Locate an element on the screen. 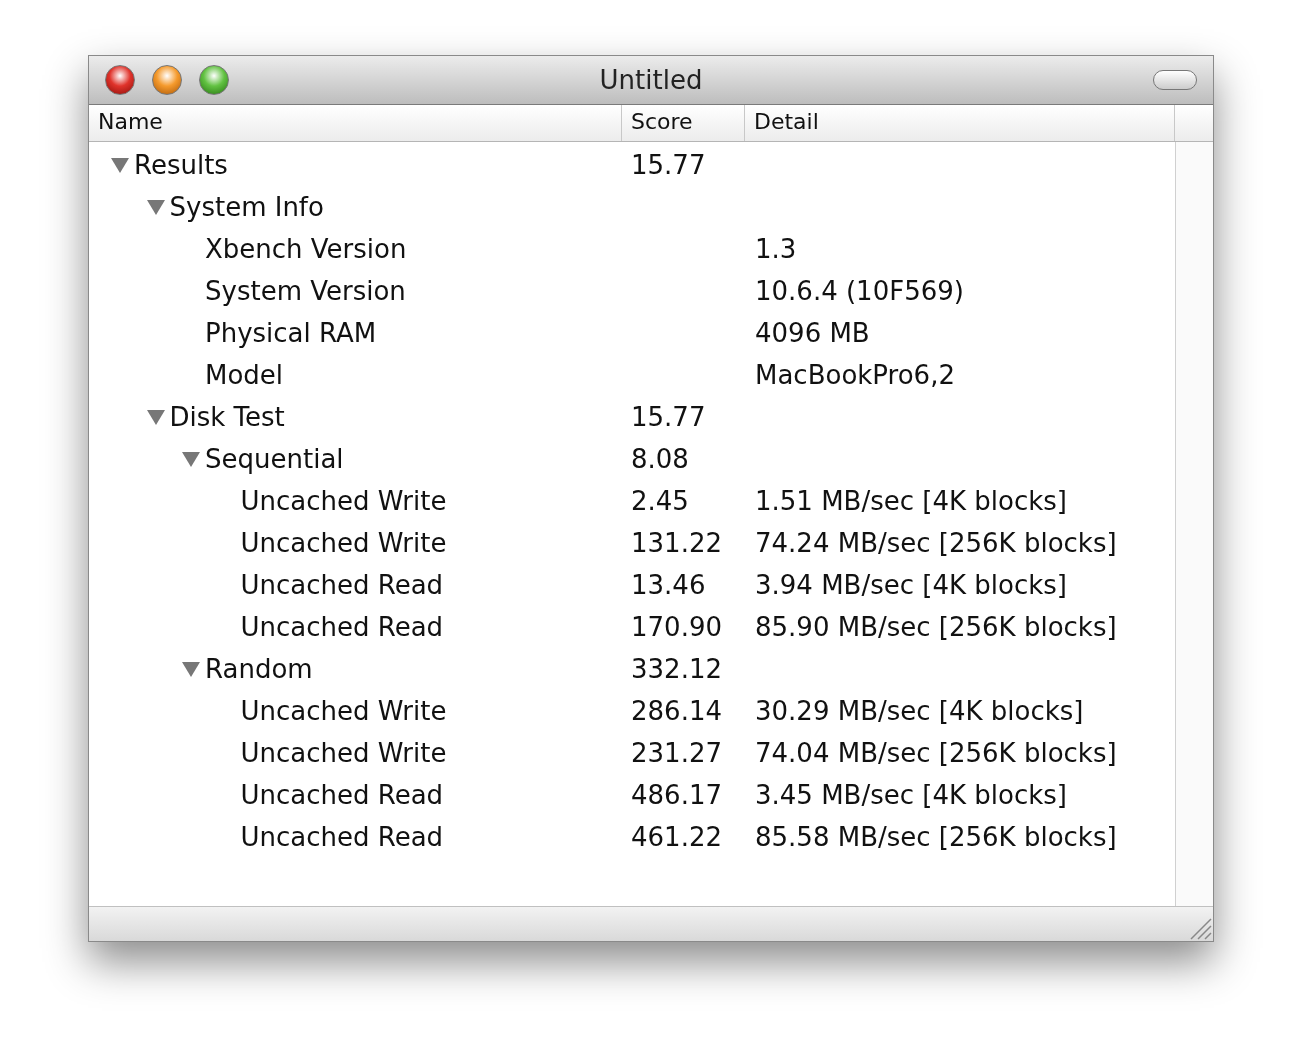 The width and height of the screenshot is (1300, 1063). row-name: Results is located at coordinates (181, 165).